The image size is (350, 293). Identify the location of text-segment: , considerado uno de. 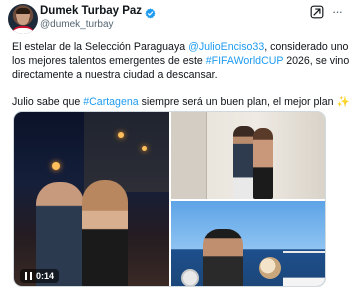
(307, 47).